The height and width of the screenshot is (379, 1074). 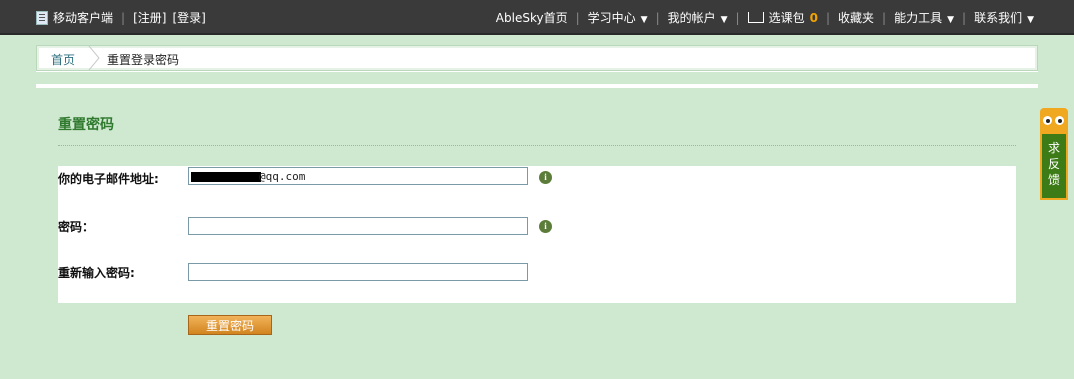 I want to click on mobile-client-link: 移动客户端, so click(x=83, y=17).